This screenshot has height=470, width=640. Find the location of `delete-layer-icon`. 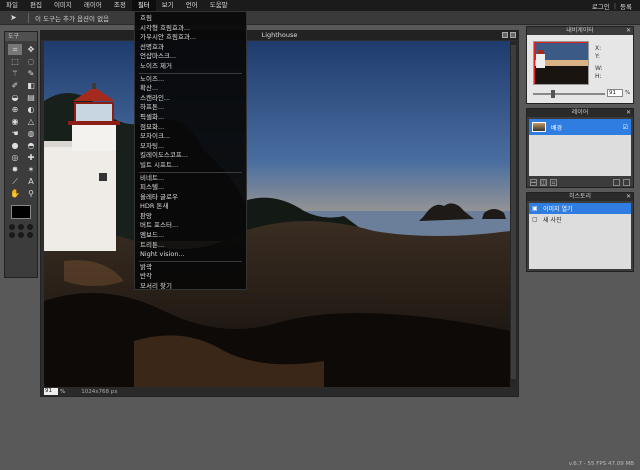

delete-layer-icon is located at coordinates (626, 182).